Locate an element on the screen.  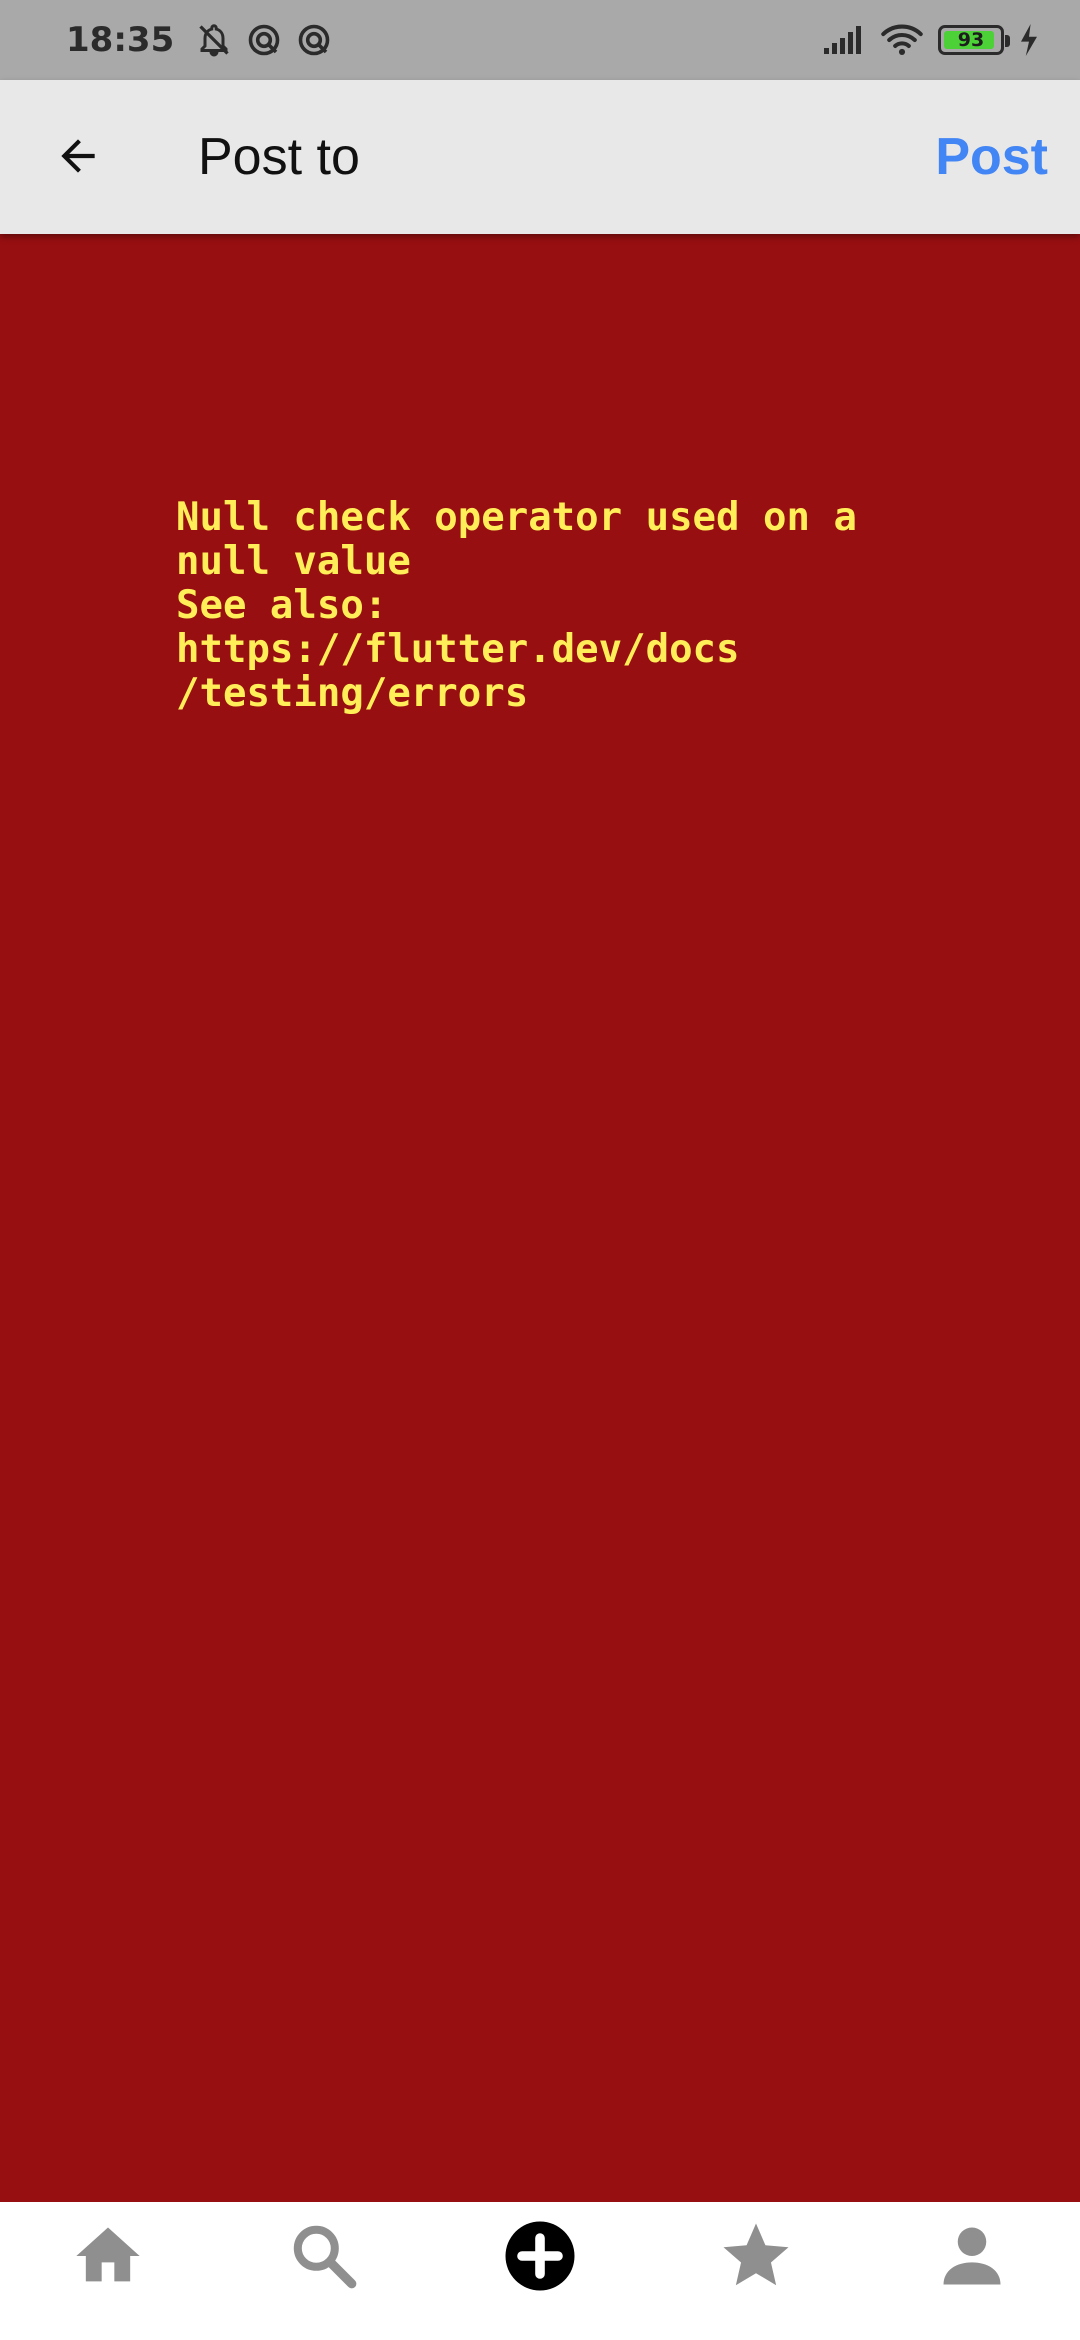
add-circle-icon is located at coordinates (540, 2258).